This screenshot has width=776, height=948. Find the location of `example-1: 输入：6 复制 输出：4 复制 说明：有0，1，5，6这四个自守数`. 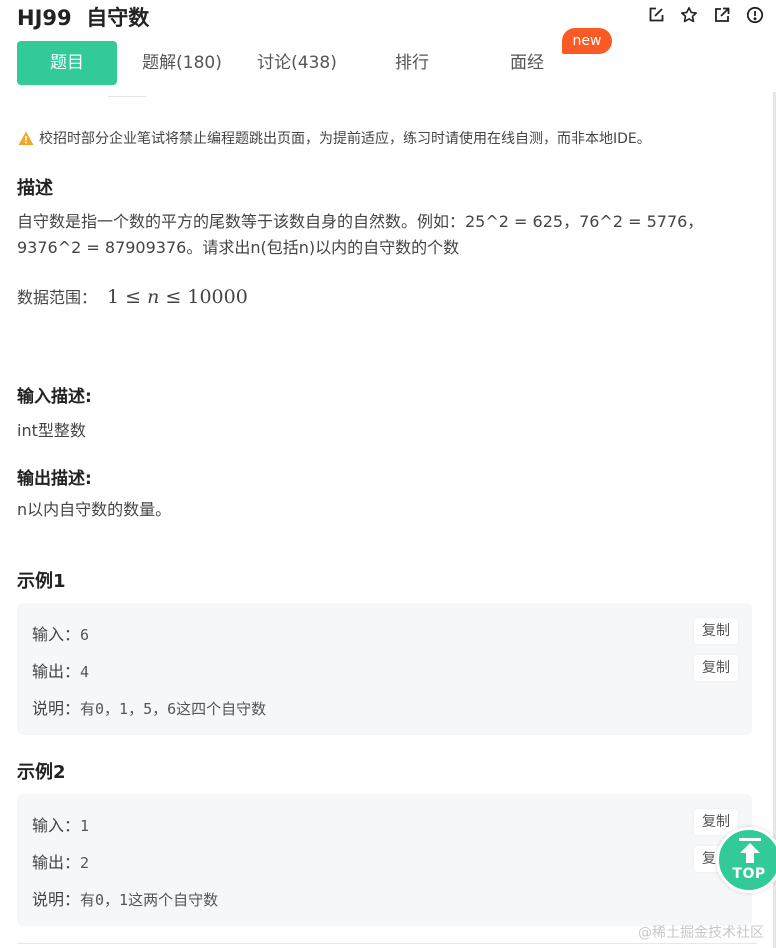

example-1: 输入：6 复制 输出：4 复制 说明：有0，1，5，6这四个自守数 is located at coordinates (384, 669).